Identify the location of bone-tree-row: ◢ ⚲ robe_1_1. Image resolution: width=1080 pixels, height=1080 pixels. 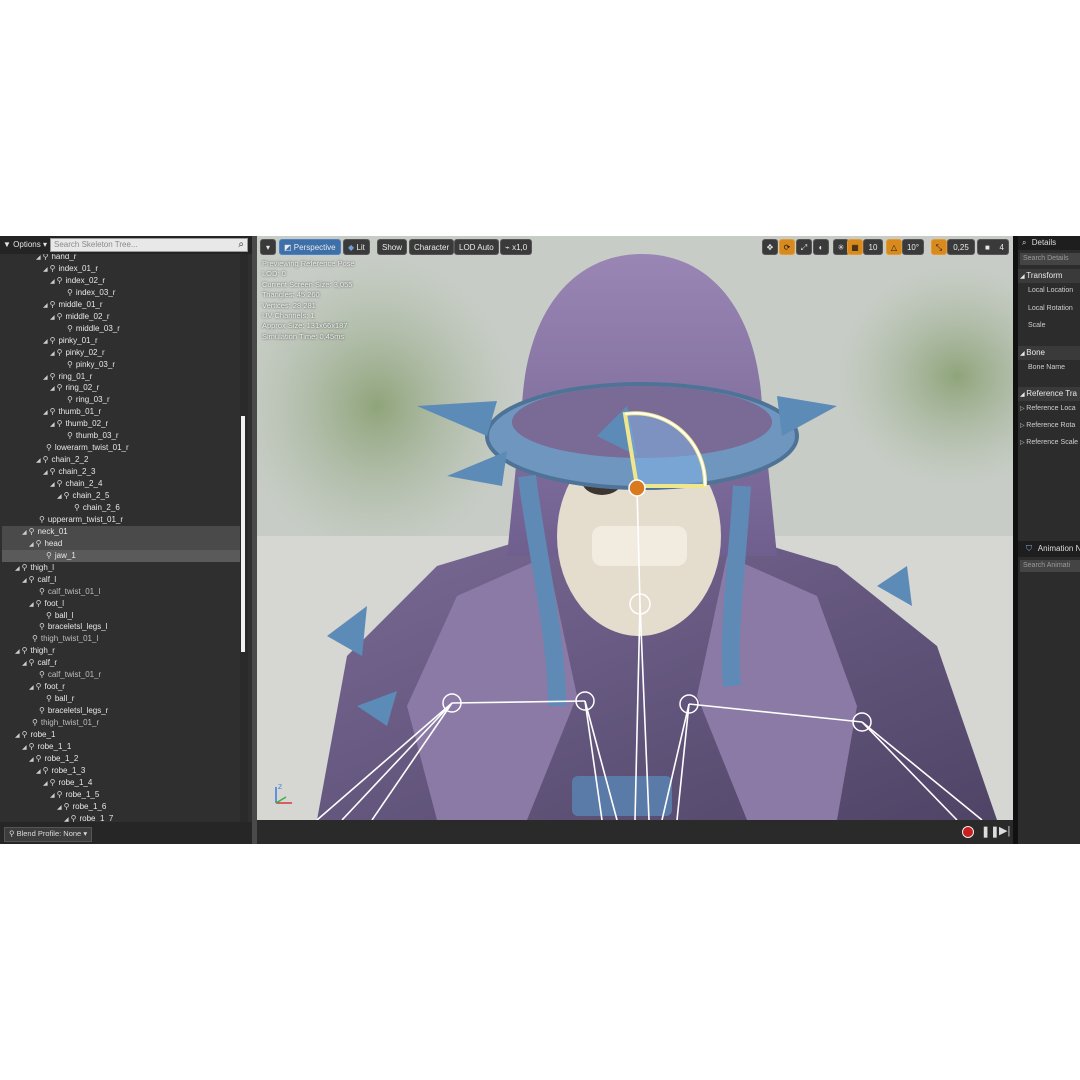
(121, 747).